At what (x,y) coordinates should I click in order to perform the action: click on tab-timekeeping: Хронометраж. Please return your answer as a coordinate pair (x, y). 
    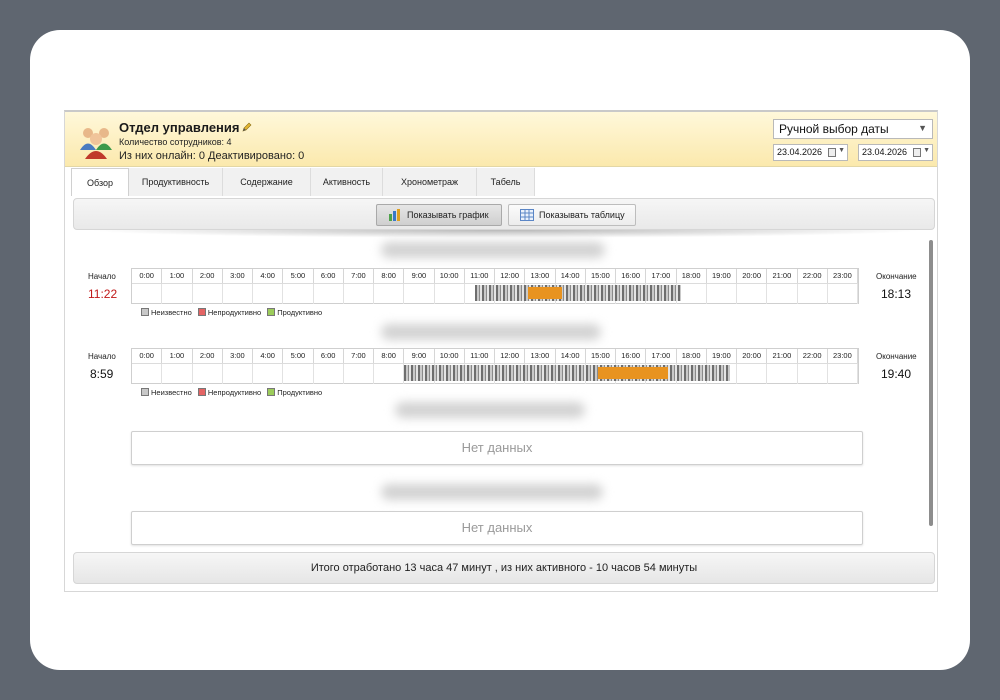
    Looking at the image, I should click on (430, 182).